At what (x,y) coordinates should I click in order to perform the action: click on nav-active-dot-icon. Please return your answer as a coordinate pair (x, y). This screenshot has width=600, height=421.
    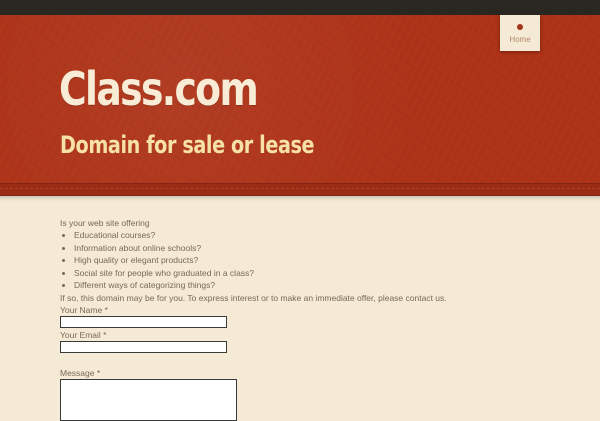
    Looking at the image, I should click on (520, 27).